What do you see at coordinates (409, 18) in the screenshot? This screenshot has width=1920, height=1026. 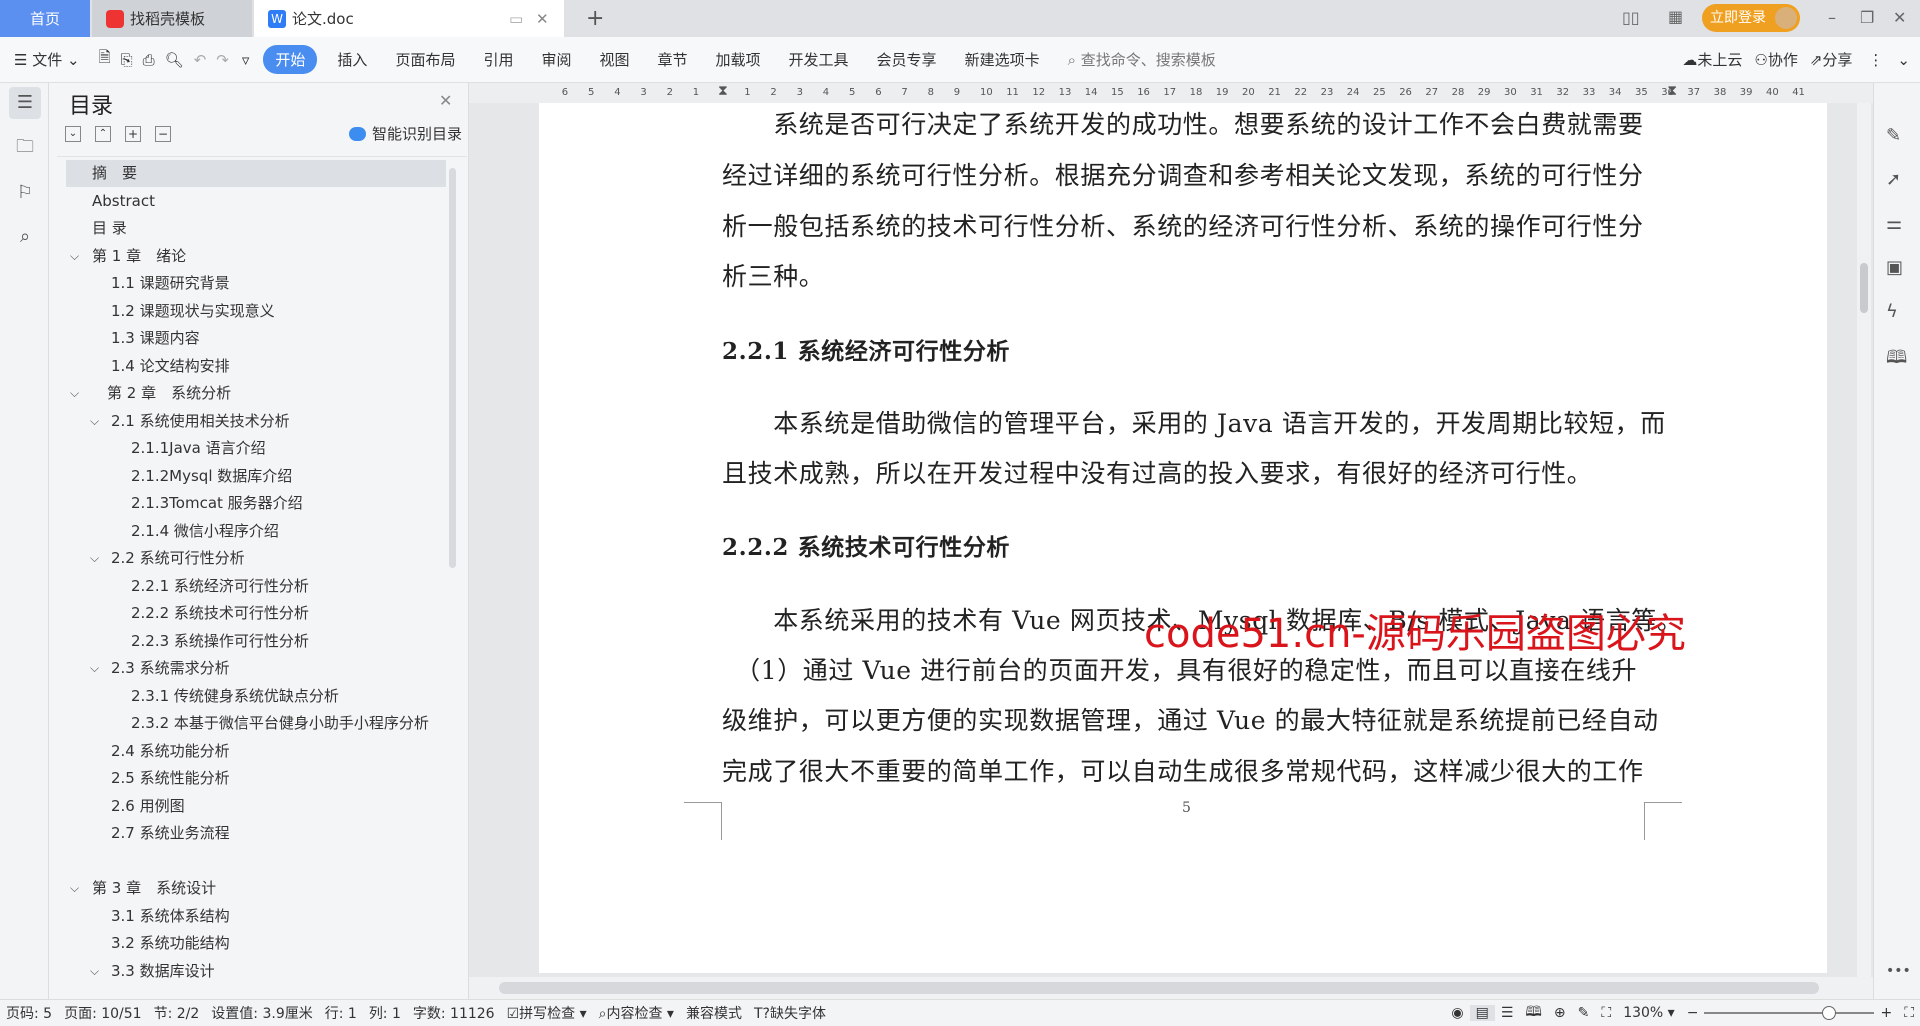 I see `tab-document: W 论文.doc ▭ ✕` at bounding box center [409, 18].